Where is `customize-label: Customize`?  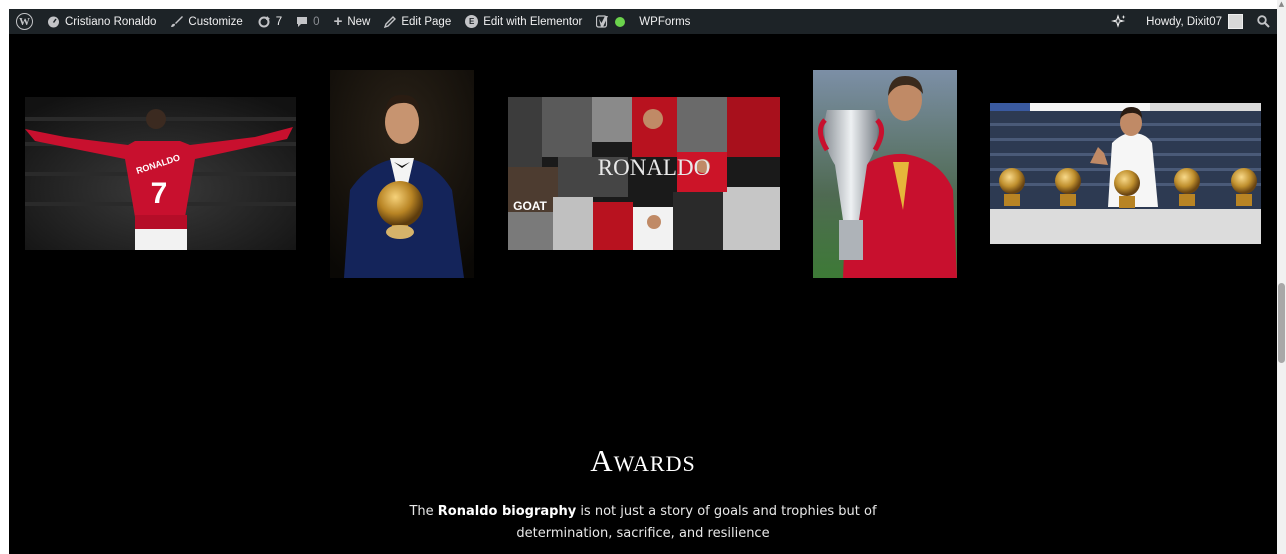 customize-label: Customize is located at coordinates (215, 21).